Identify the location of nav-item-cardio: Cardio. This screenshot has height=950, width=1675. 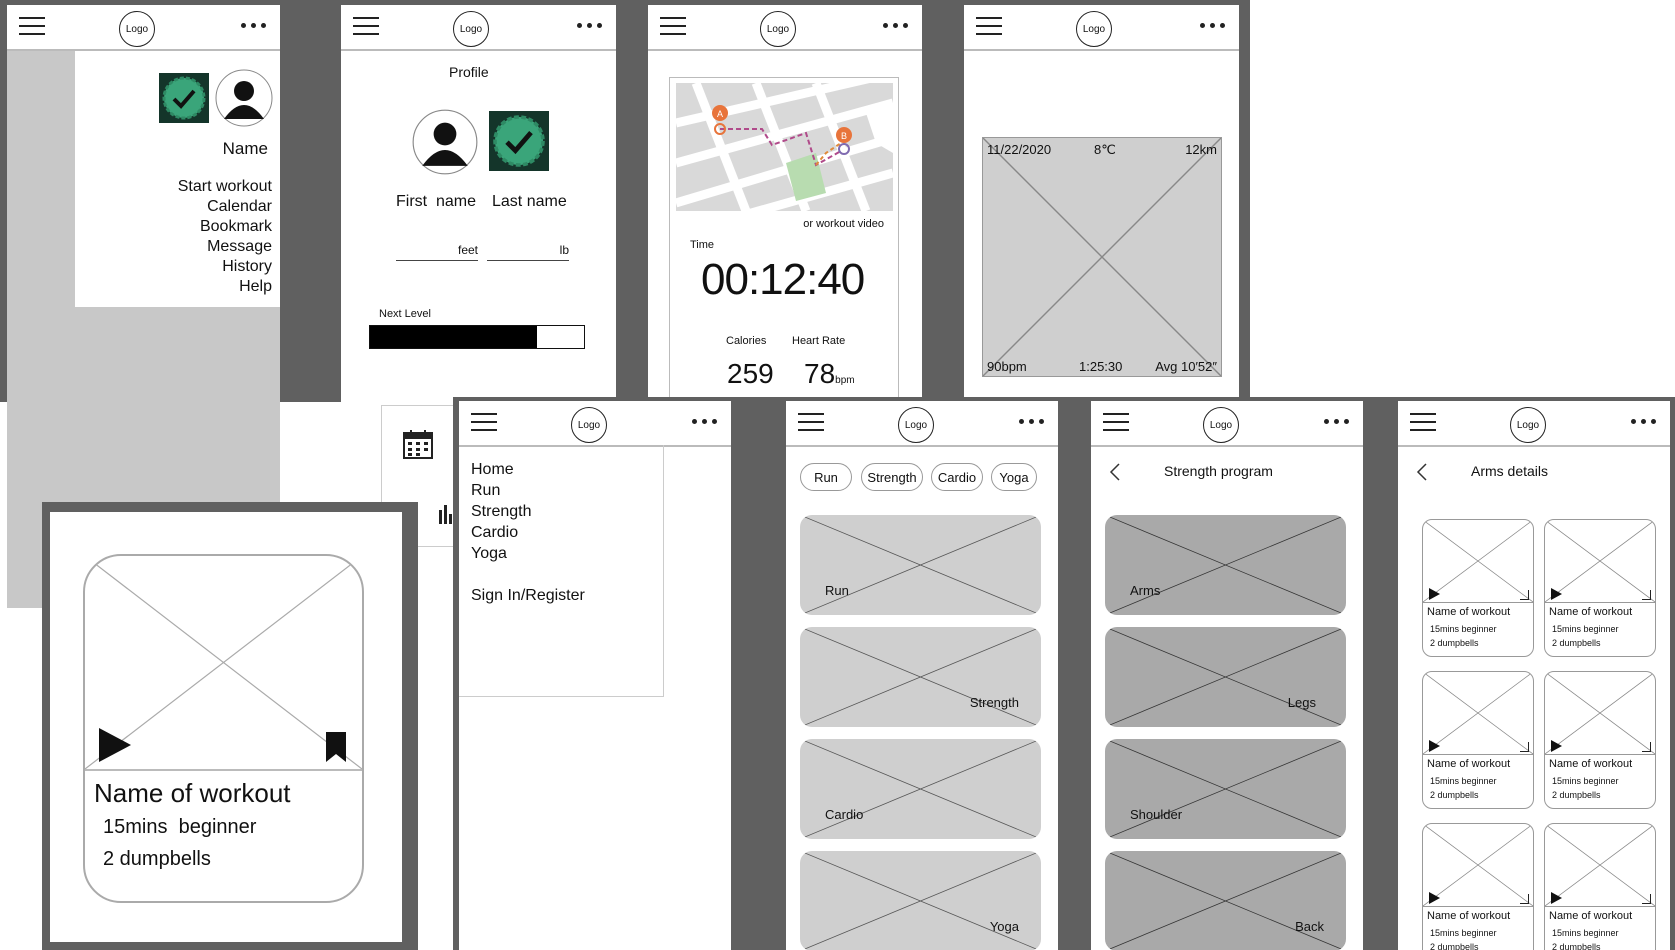
(528, 532).